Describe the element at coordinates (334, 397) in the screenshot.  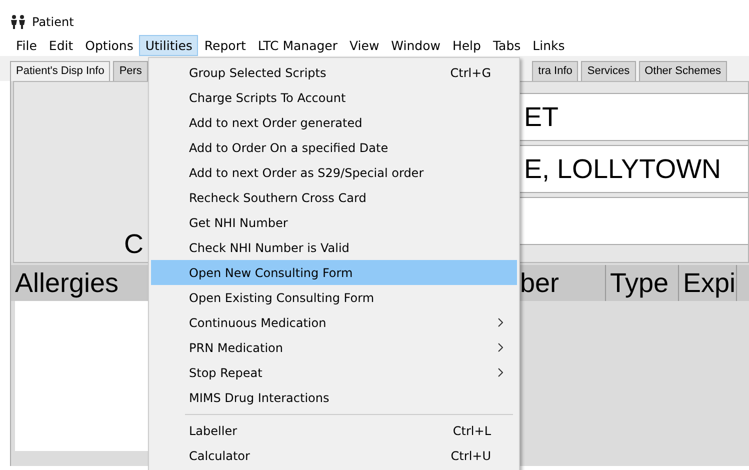
I see `menu-item: MIMS Drug Interactions` at that location.